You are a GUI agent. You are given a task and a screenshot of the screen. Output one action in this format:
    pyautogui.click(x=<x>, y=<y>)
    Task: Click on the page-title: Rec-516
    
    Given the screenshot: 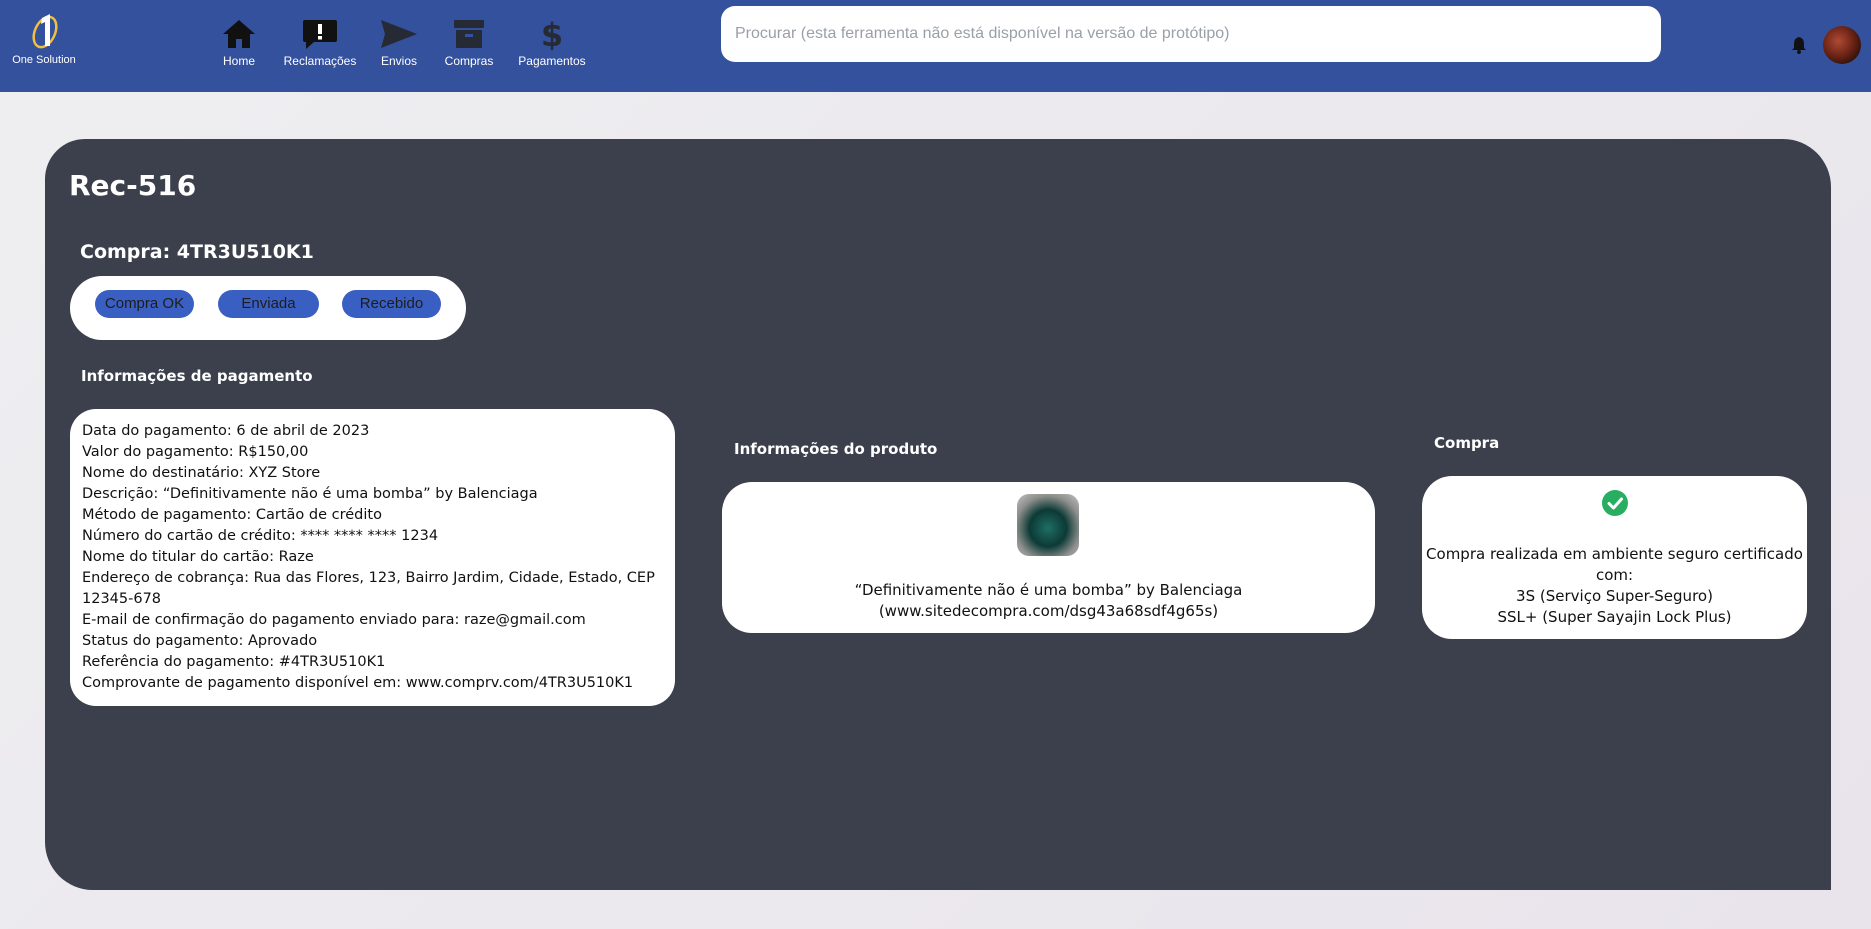 What is the action you would take?
    pyautogui.click(x=133, y=185)
    